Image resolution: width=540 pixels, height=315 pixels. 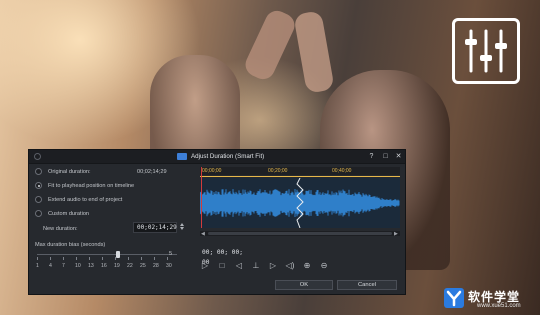 What do you see at coordinates (385, 156) in the screenshot?
I see `maximize-button: □` at bounding box center [385, 156].